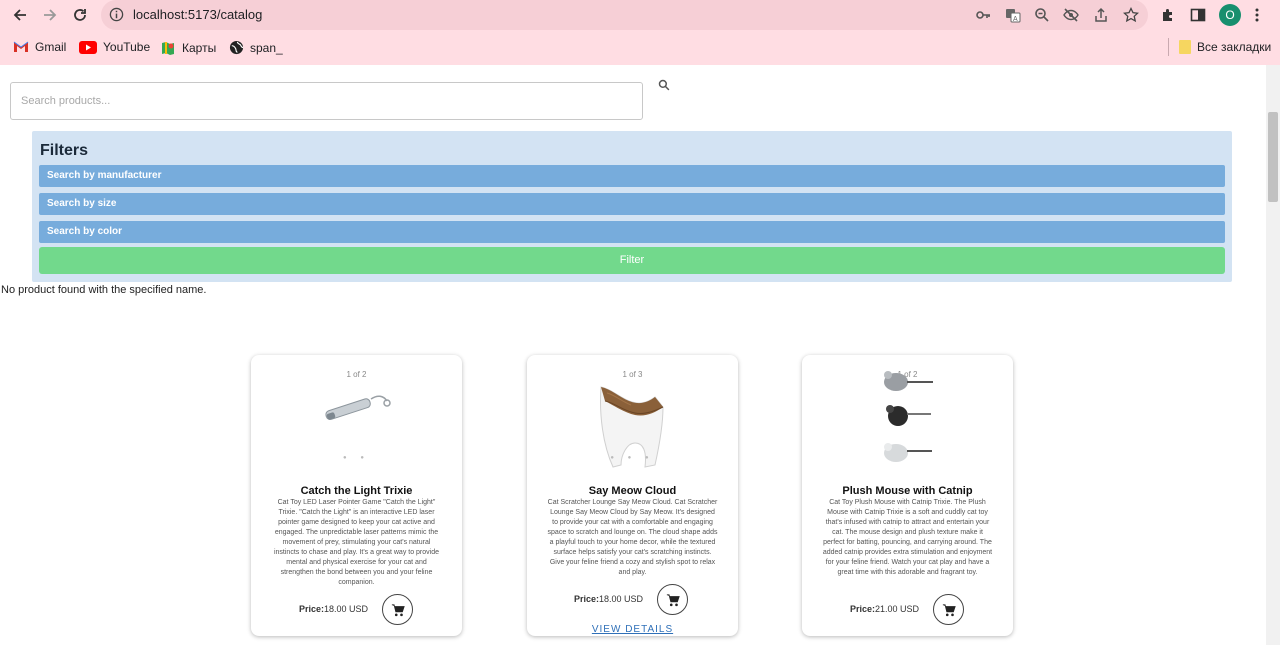 The image size is (1280, 645). Describe the element at coordinates (266, 47) in the screenshot. I see `bookmark-label: span_` at that location.